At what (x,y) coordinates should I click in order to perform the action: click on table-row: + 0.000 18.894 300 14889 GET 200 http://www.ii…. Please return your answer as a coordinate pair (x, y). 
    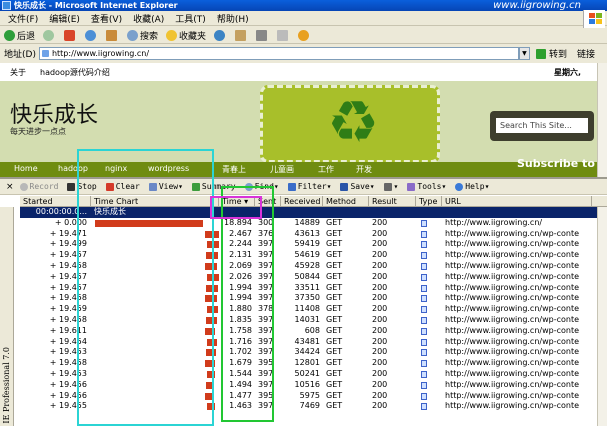
    Looking at the image, I should click on (313, 223).